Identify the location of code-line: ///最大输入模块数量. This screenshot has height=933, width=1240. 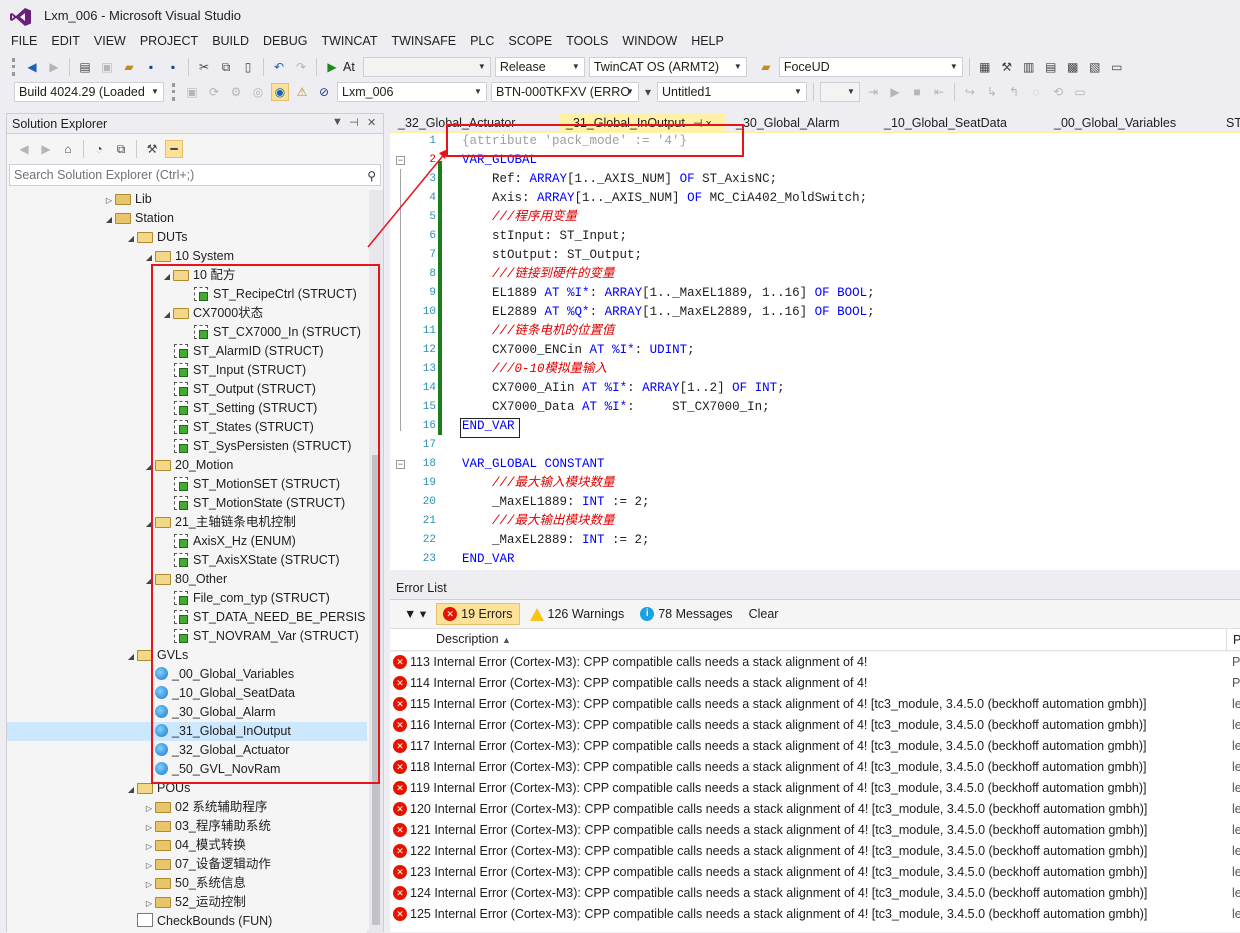
(538, 483).